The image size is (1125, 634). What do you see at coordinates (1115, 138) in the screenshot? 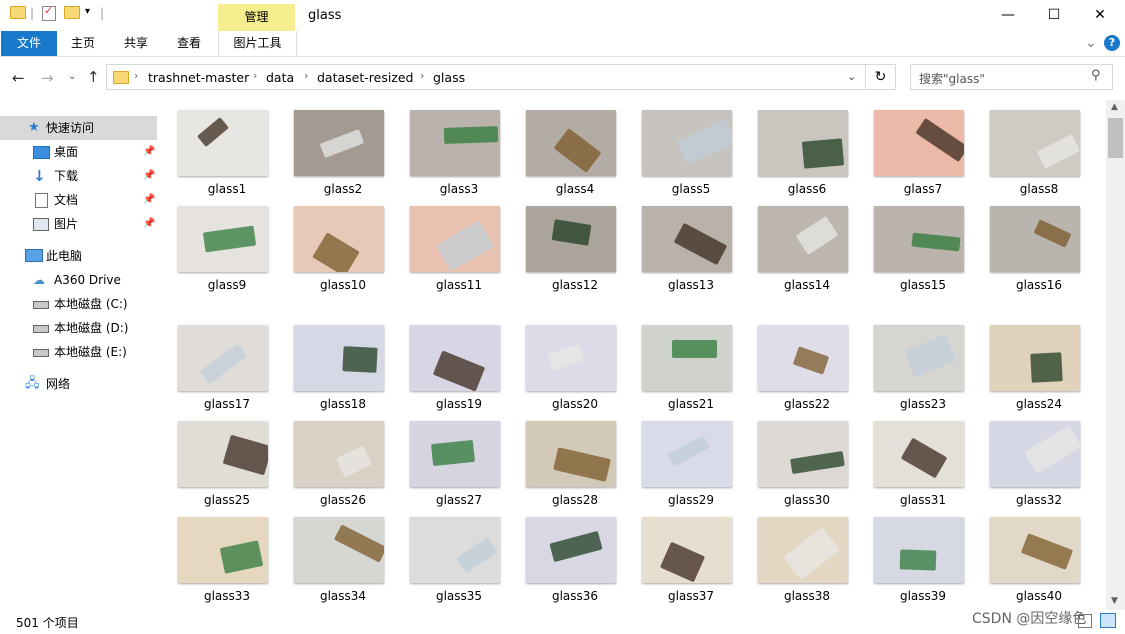
I see `scrollbar-thumb` at bounding box center [1115, 138].